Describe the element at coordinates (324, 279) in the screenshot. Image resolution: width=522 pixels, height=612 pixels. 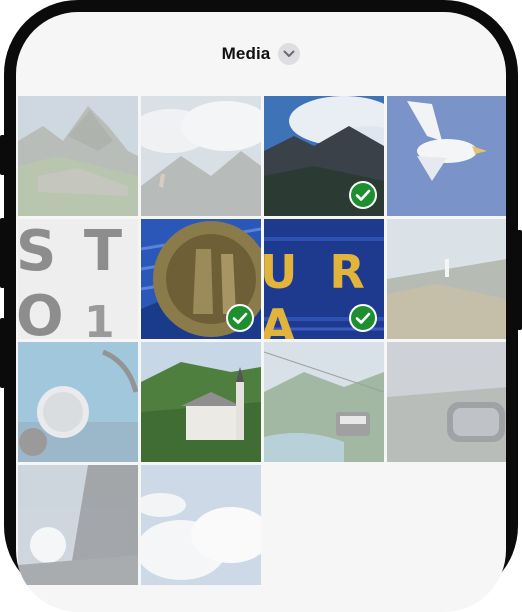
I see `photo-blue-letters-ura: U R A` at that location.